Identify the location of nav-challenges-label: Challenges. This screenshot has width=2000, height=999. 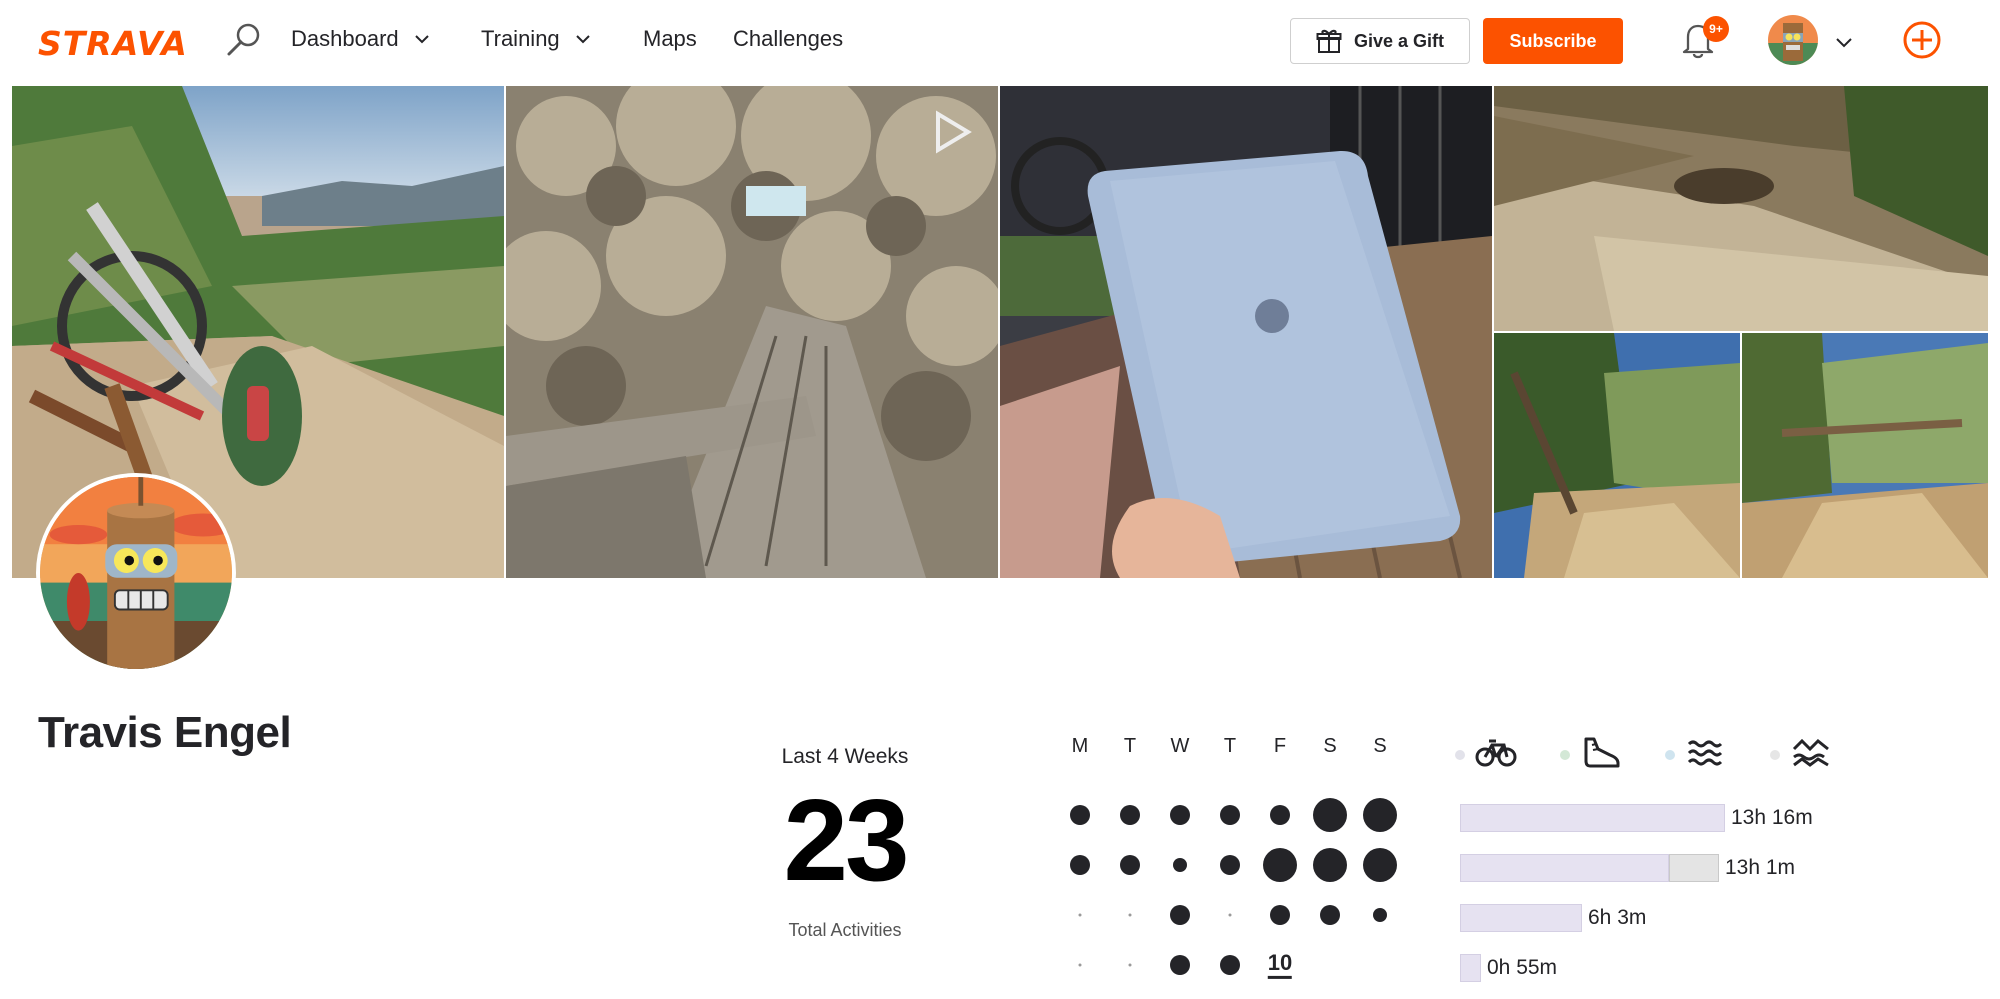
(788, 38).